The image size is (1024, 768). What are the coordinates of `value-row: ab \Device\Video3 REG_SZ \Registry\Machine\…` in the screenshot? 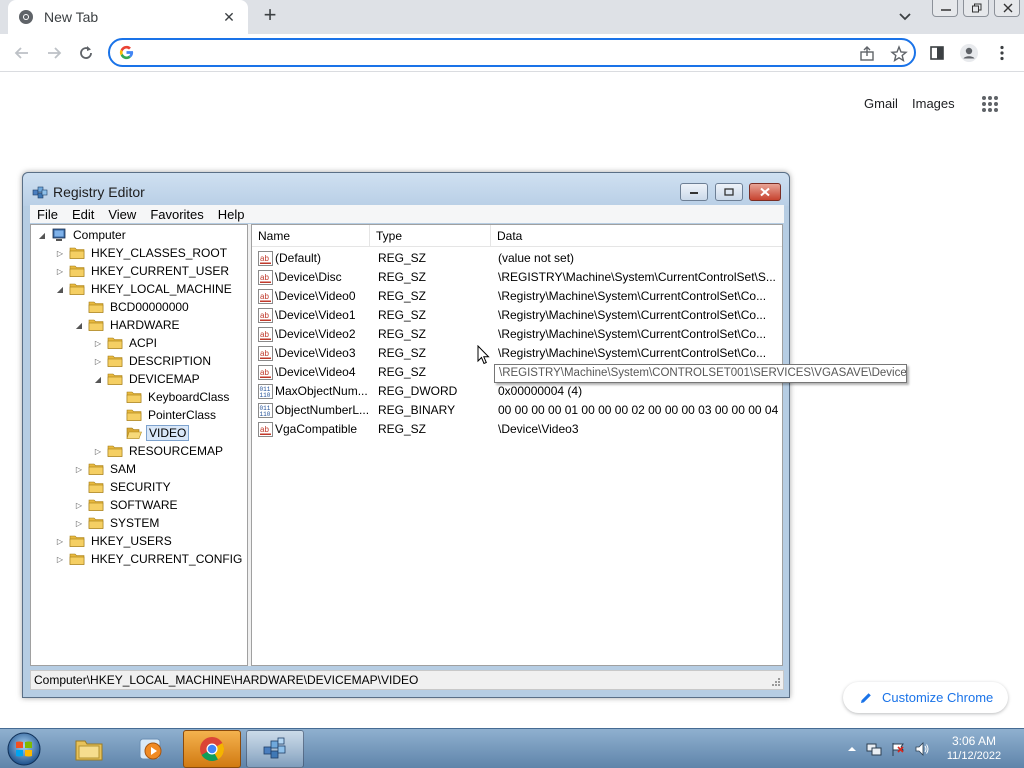 It's located at (517, 353).